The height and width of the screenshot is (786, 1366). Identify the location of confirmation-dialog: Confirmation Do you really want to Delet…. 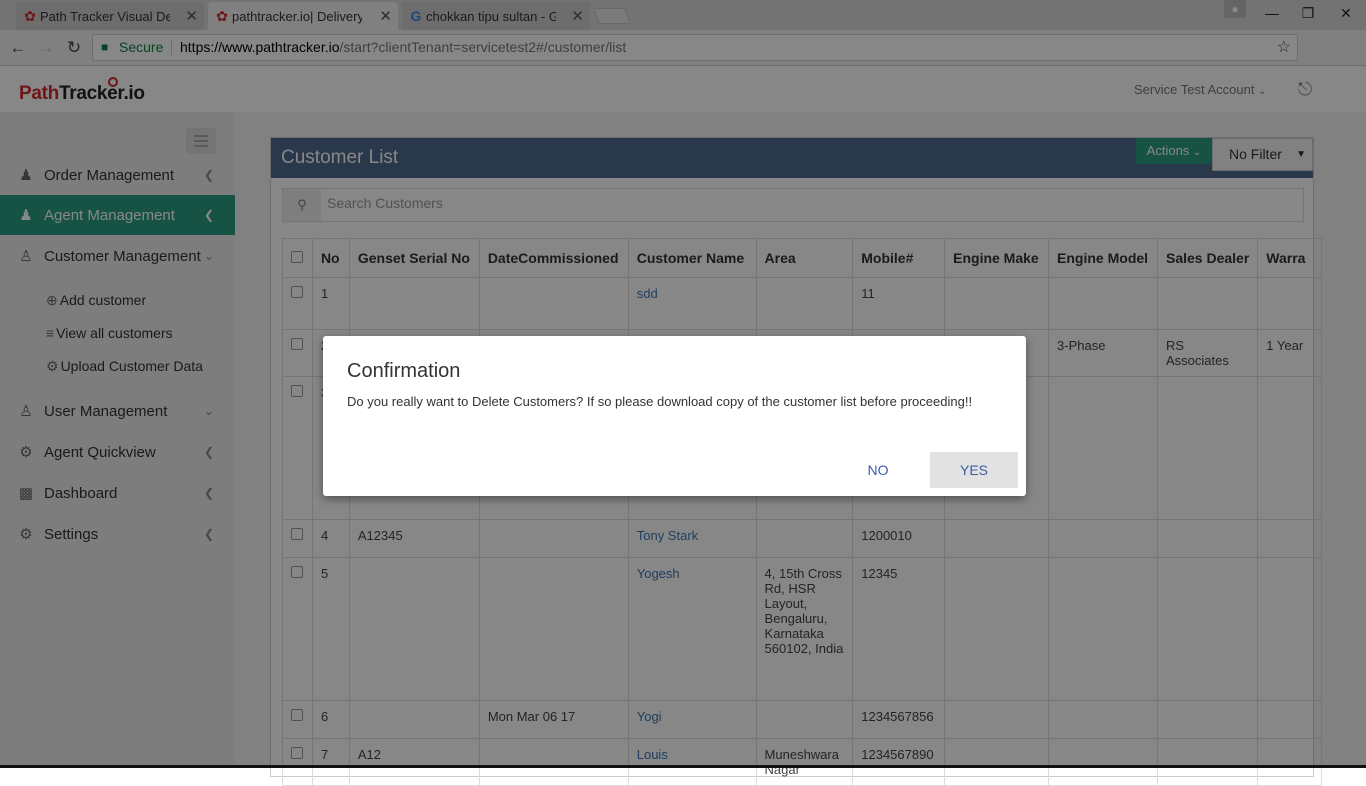
(674, 416).